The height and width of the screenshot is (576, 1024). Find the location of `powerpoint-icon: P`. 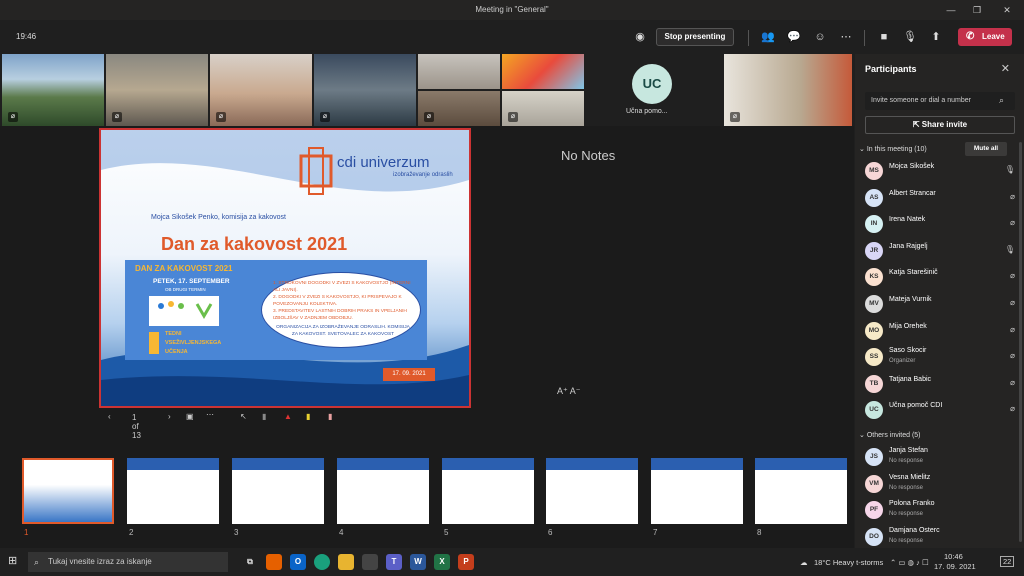

powerpoint-icon: P is located at coordinates (466, 562).